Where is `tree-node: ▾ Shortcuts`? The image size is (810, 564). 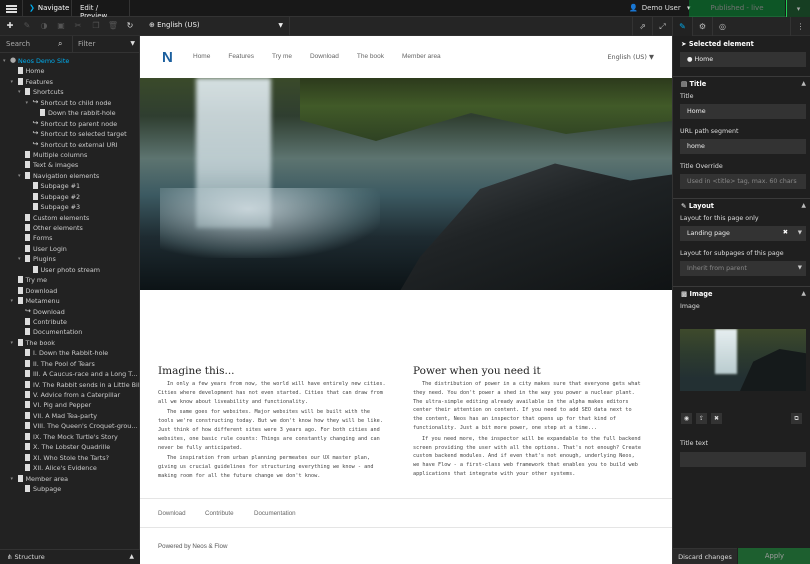
tree-node: ▾ Shortcuts is located at coordinates (70, 92).